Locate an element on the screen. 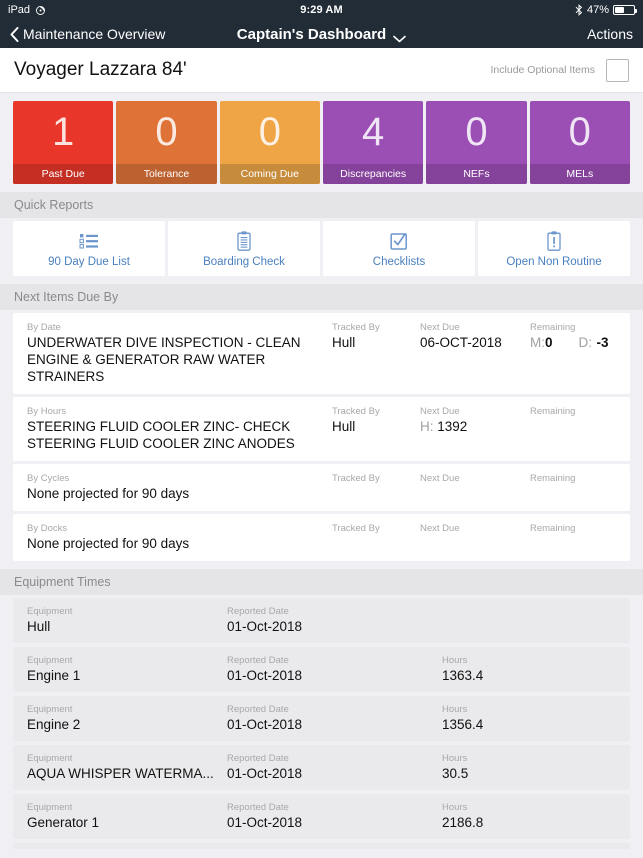 The width and height of the screenshot is (643, 858). page-title: Captain's Dashboard is located at coordinates (311, 34).